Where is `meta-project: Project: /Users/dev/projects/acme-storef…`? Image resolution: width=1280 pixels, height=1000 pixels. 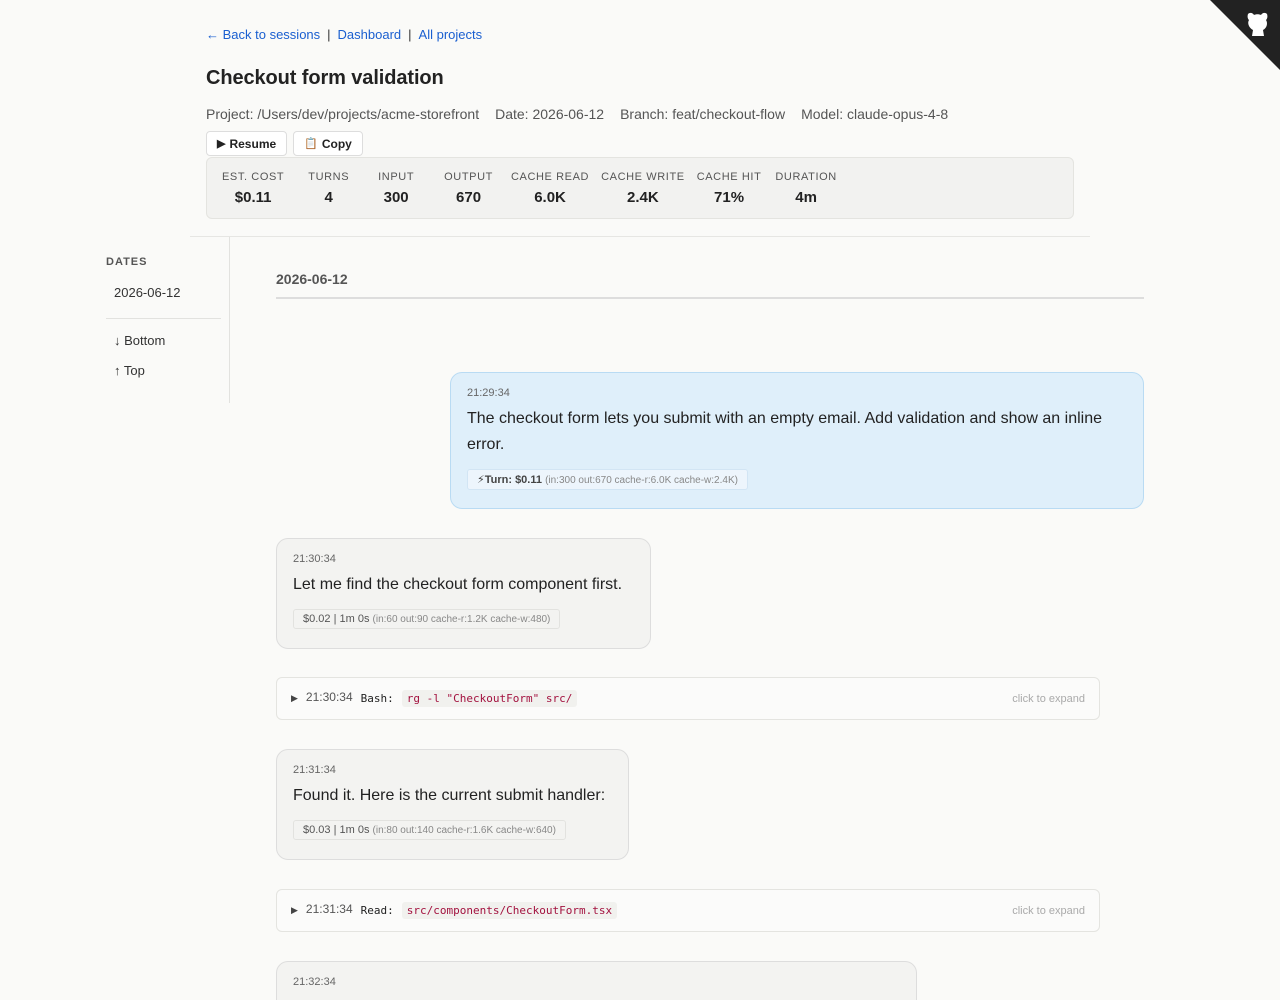
meta-project: Project: /Users/dev/projects/acme-storef… is located at coordinates (343, 114).